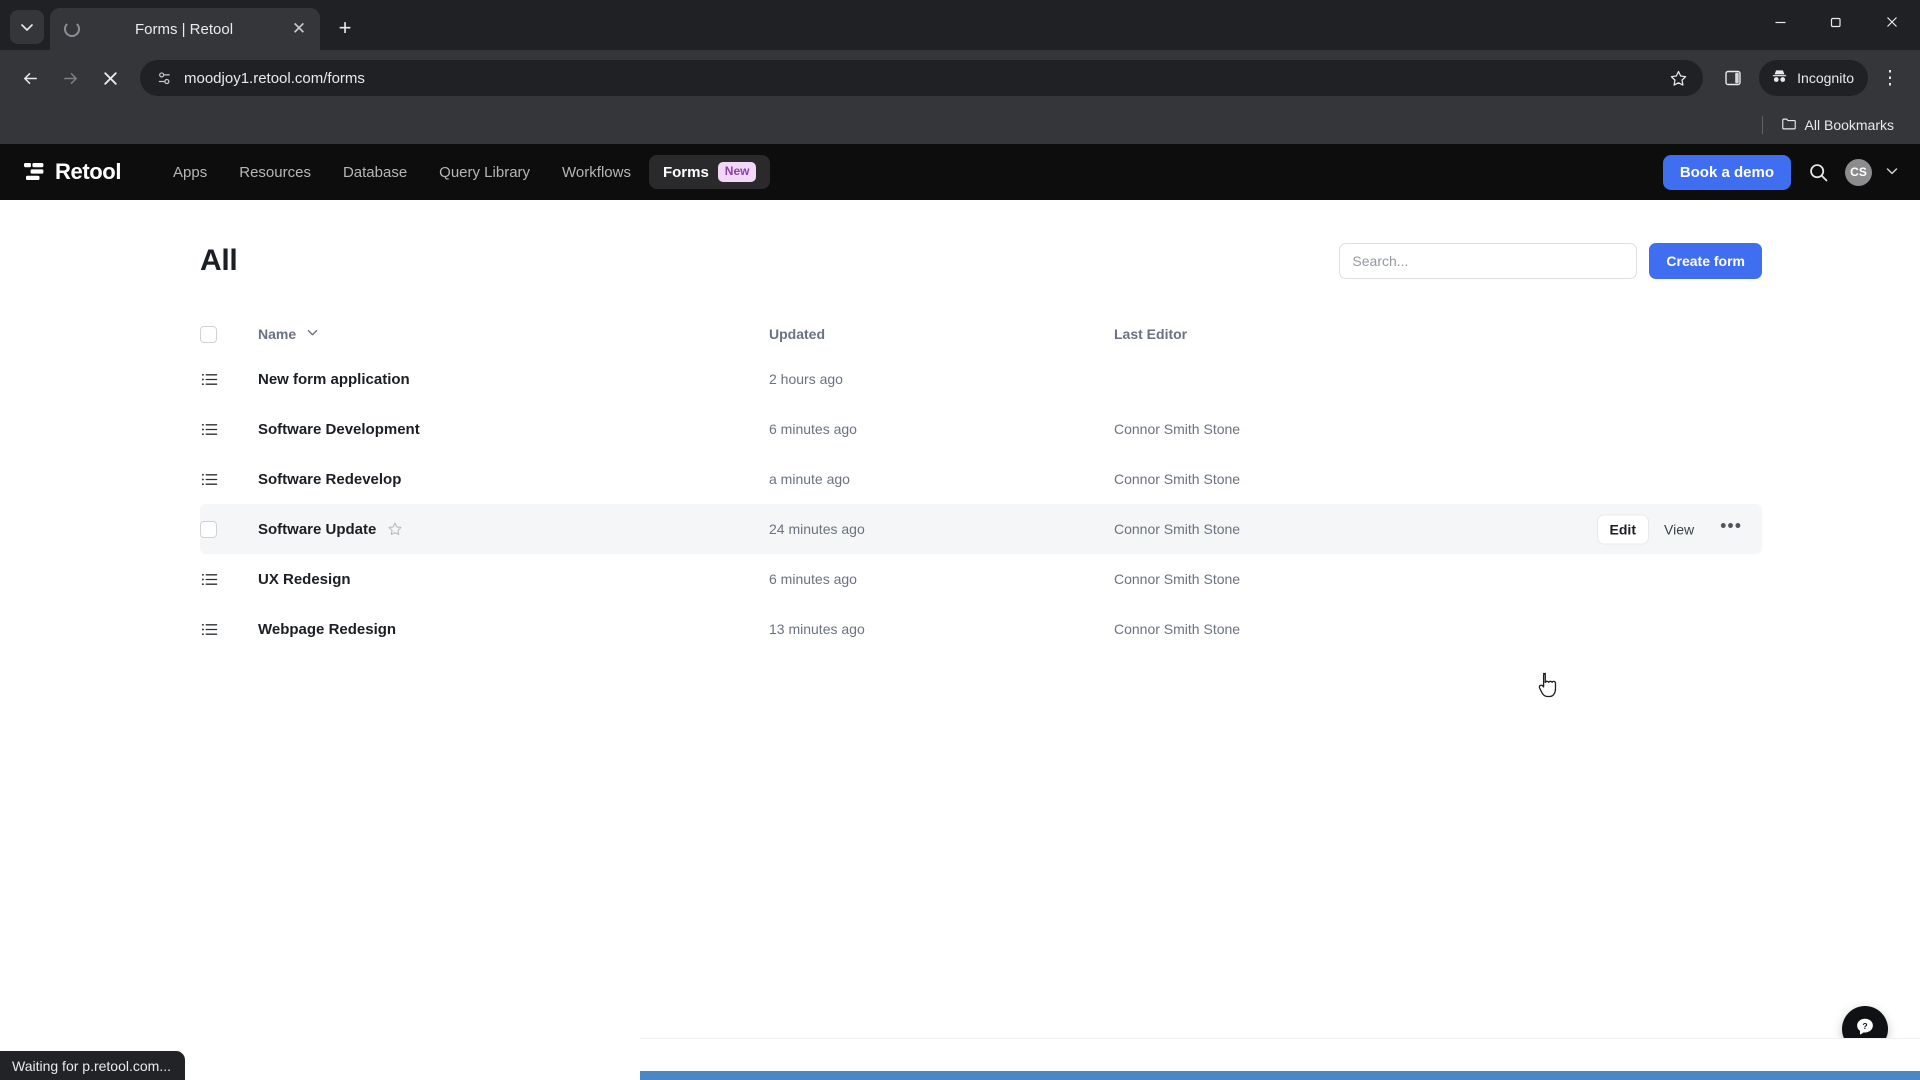 The image size is (1920, 1080). Describe the element at coordinates (806, 379) in the screenshot. I see `row-updated: 2 hours ago` at that location.